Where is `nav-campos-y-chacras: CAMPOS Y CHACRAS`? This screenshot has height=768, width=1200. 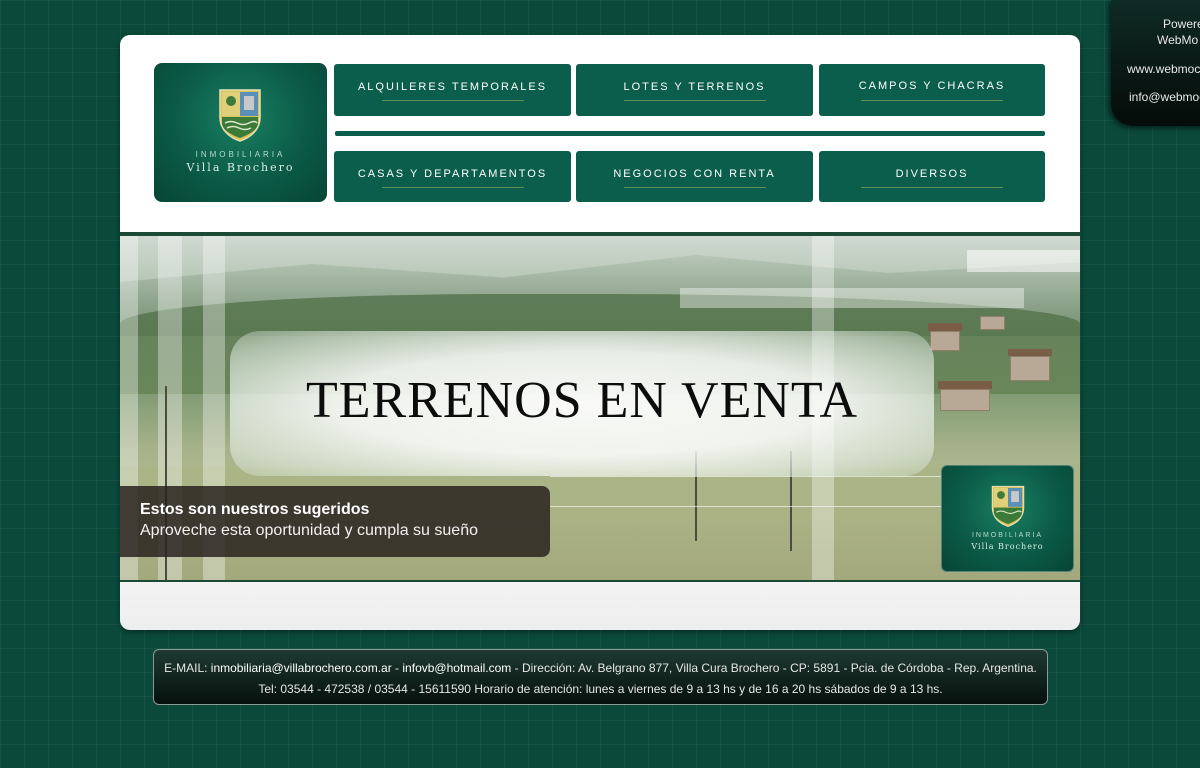
nav-campos-y-chacras: CAMPOS Y CHACRAS is located at coordinates (932, 90).